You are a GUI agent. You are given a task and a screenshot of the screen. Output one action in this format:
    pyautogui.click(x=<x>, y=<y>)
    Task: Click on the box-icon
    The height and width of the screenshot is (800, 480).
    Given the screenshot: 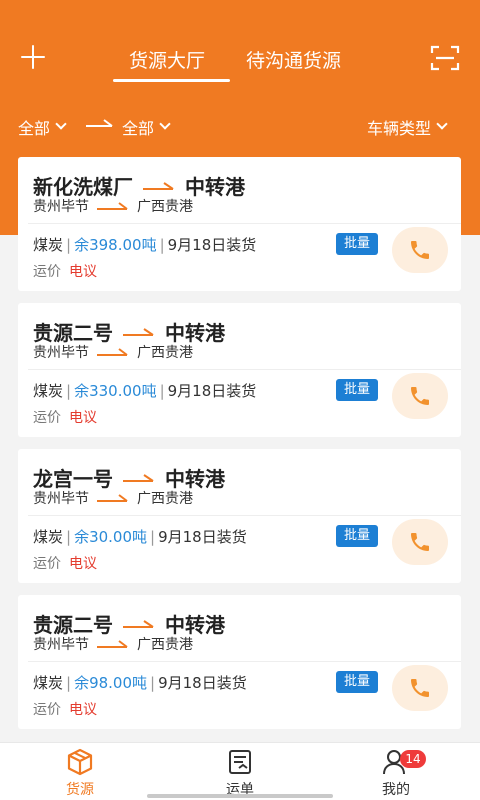 What is the action you would take?
    pyautogui.click(x=80, y=762)
    